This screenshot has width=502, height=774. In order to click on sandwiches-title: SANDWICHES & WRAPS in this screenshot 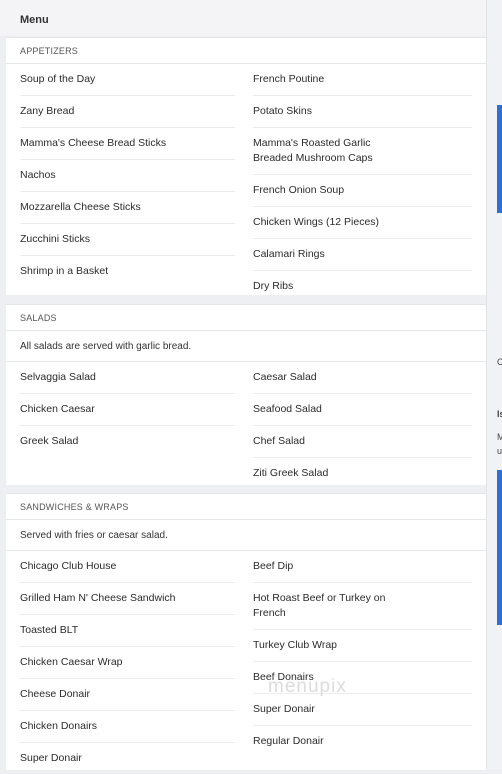, I will do `click(74, 507)`.